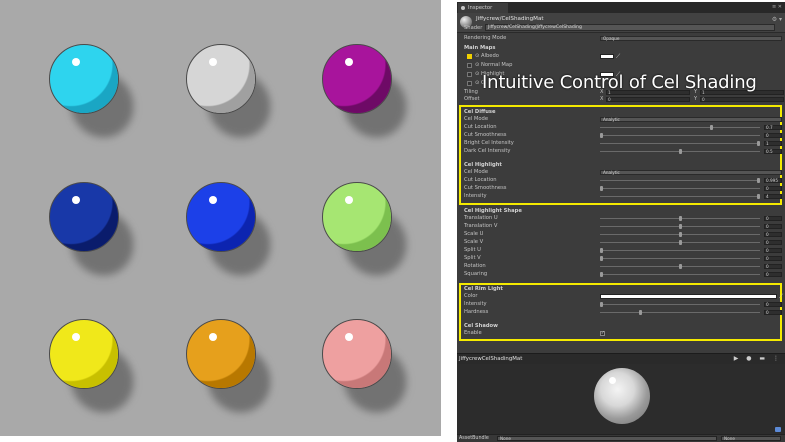 The width and height of the screenshot is (785, 442). What do you see at coordinates (623, 226) in the screenshot?
I see `slider-row: Translation V 0` at bounding box center [623, 226].